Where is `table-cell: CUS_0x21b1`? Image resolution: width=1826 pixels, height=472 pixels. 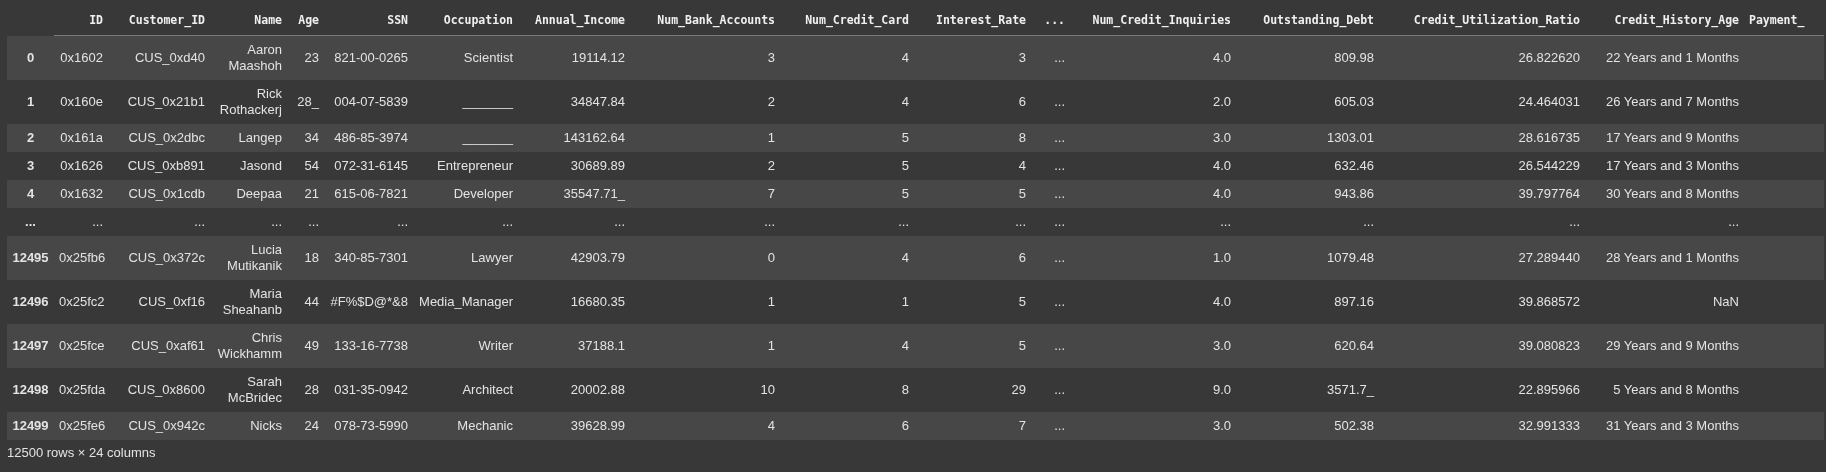 table-cell: CUS_0x21b1 is located at coordinates (166, 101).